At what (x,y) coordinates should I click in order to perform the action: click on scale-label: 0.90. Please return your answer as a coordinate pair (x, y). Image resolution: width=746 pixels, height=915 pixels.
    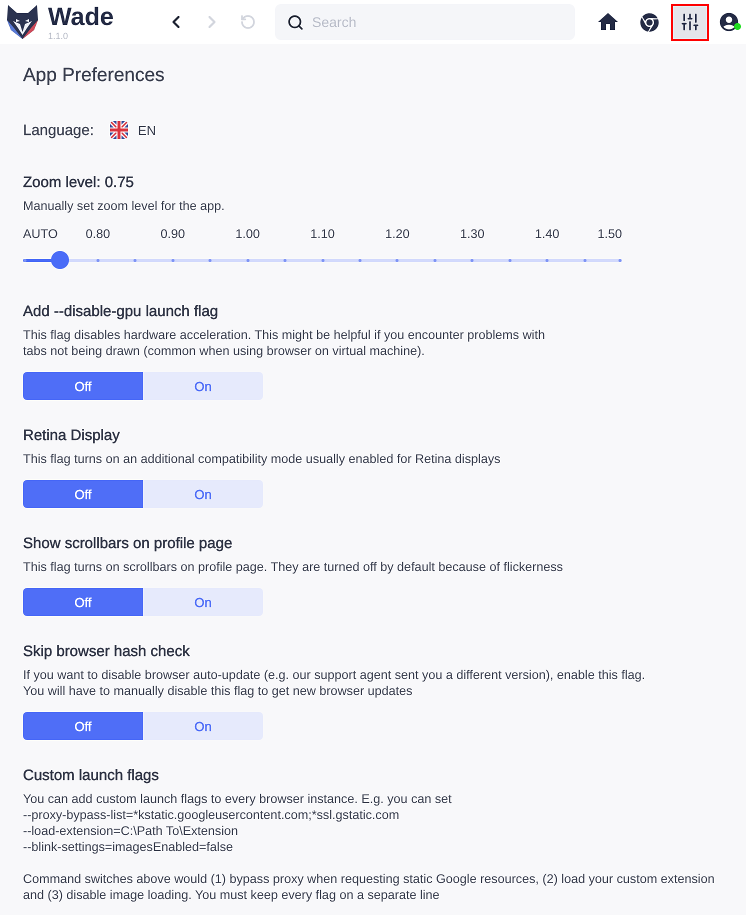
    Looking at the image, I should click on (172, 234).